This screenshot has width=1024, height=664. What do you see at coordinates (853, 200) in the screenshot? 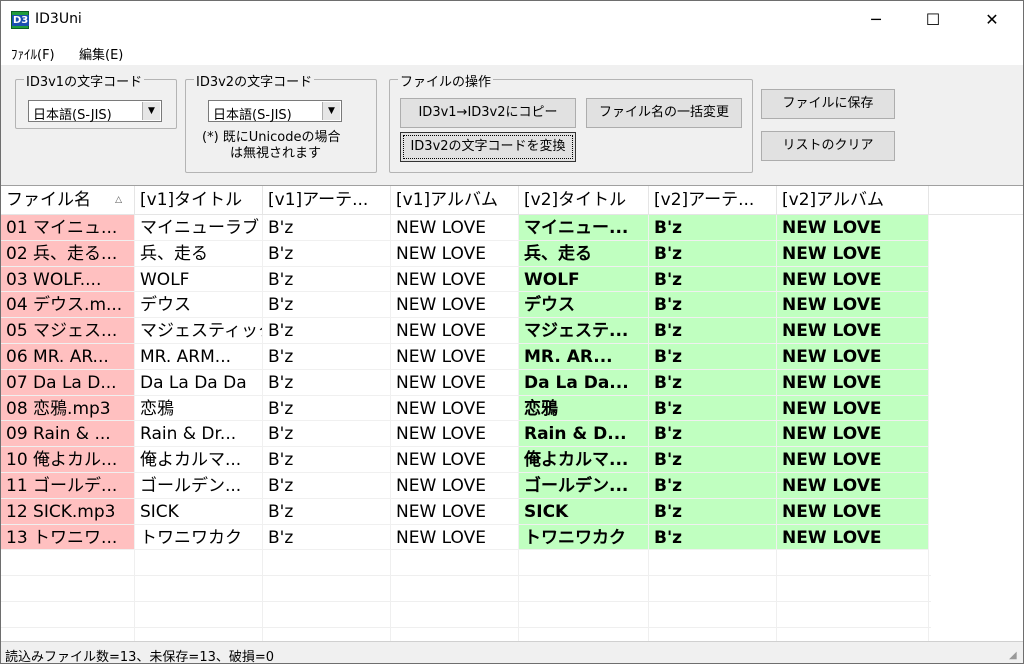
I see `column-header-v2-album: [v2]アルバム` at bounding box center [853, 200].